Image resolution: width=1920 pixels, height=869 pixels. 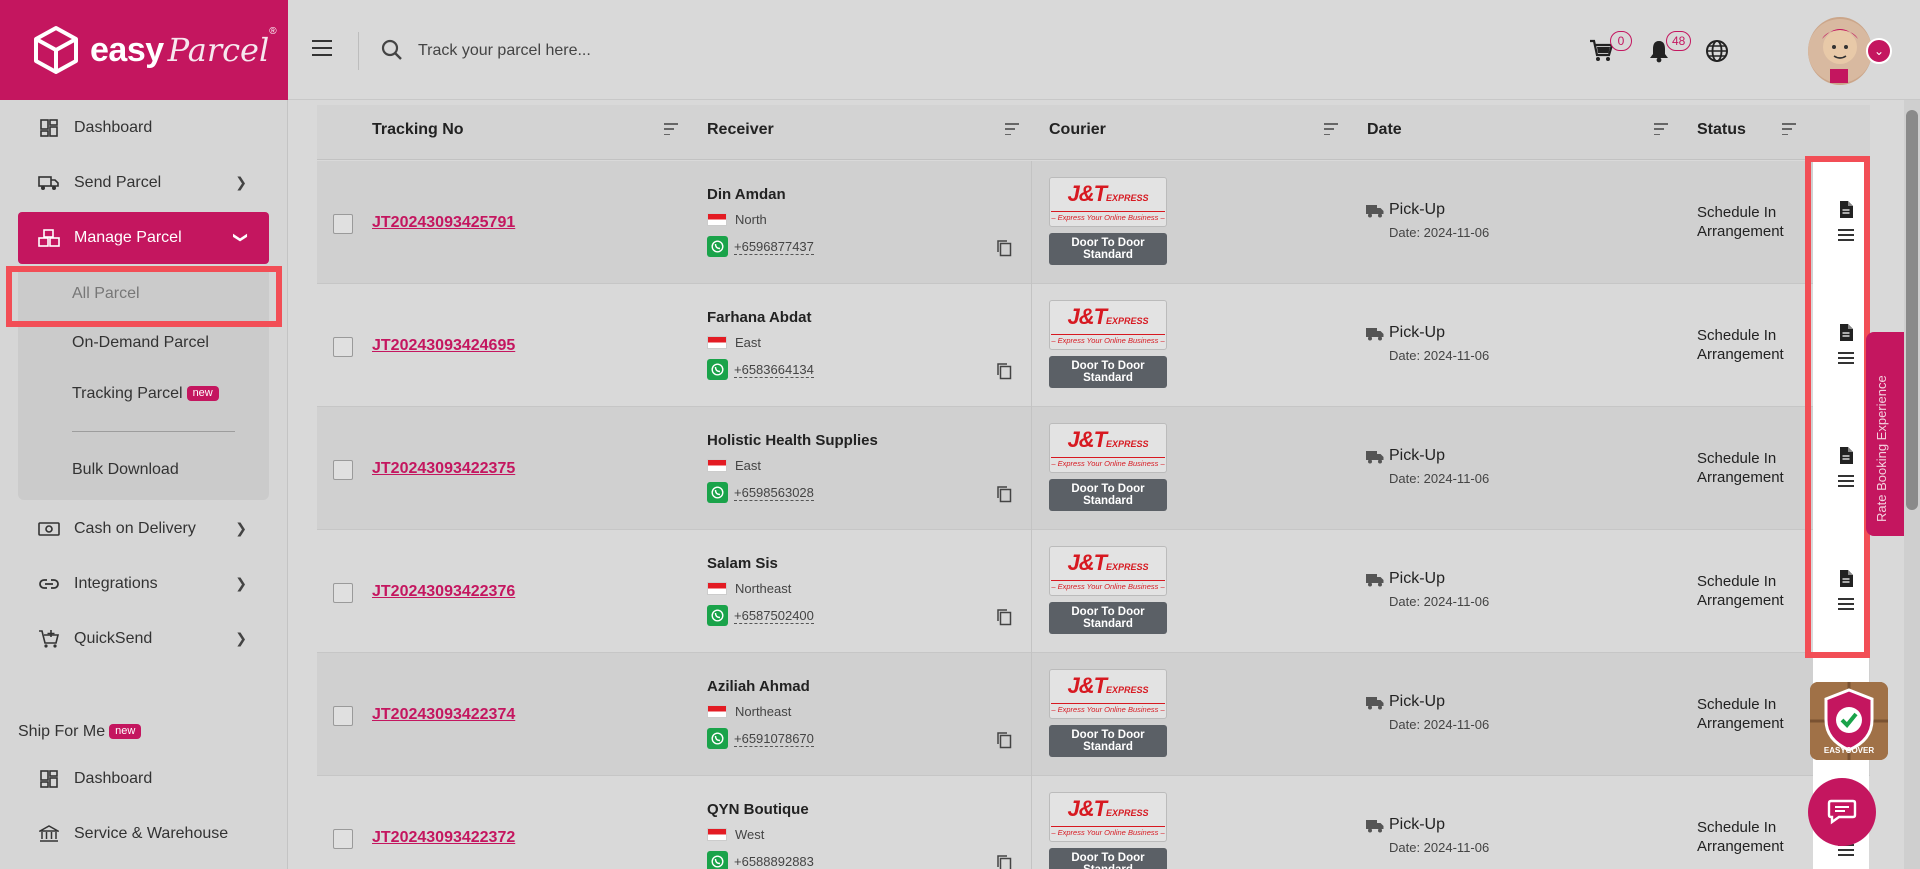 I want to click on receiver-phone: +6598563028, so click(x=760, y=492).